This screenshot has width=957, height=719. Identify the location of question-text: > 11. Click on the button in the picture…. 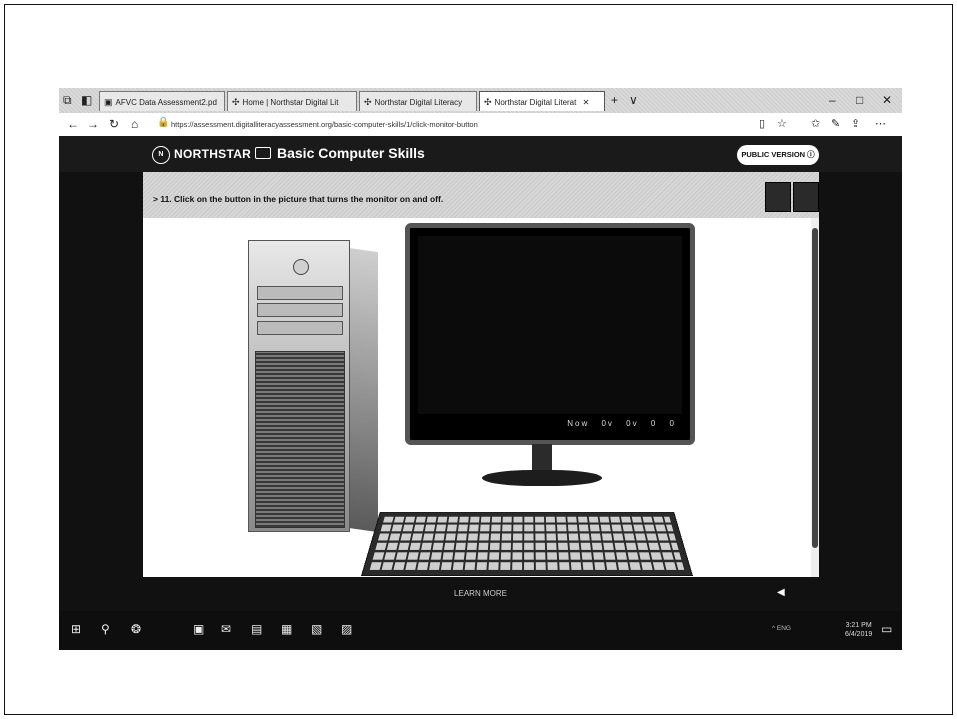
(298, 199).